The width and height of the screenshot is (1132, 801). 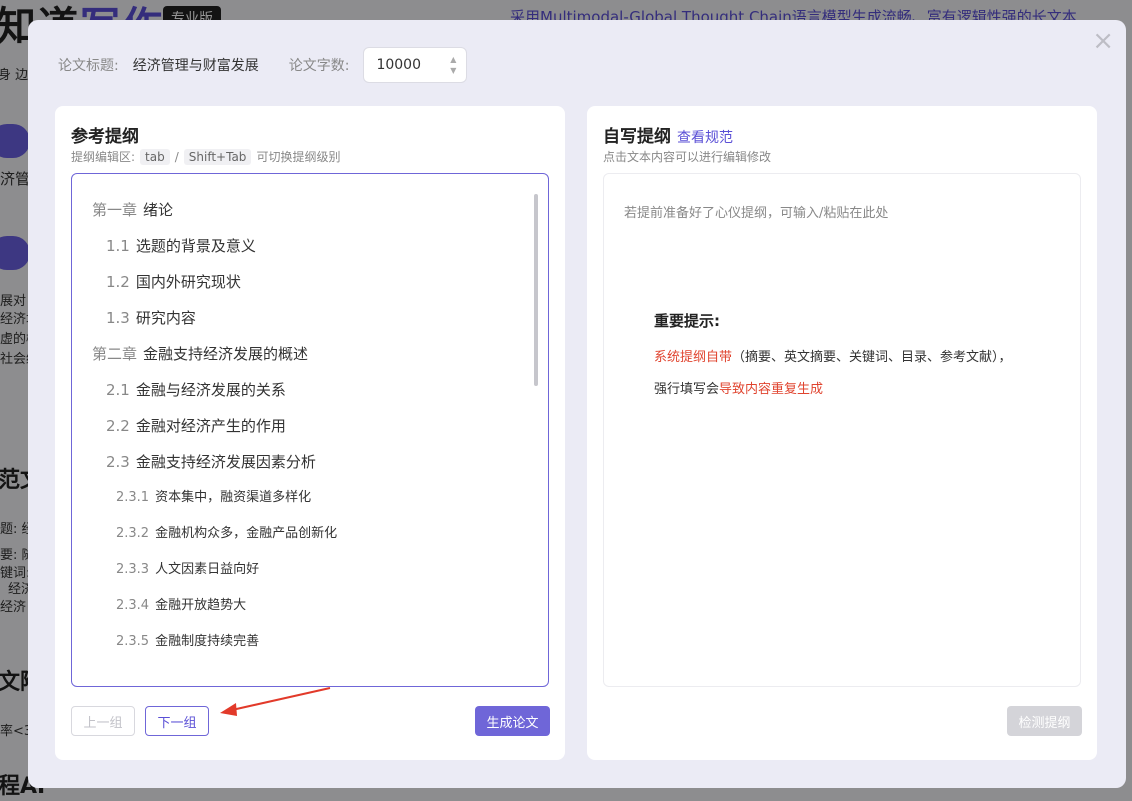 I want to click on outline-item-number: 1.1, so click(x=118, y=246).